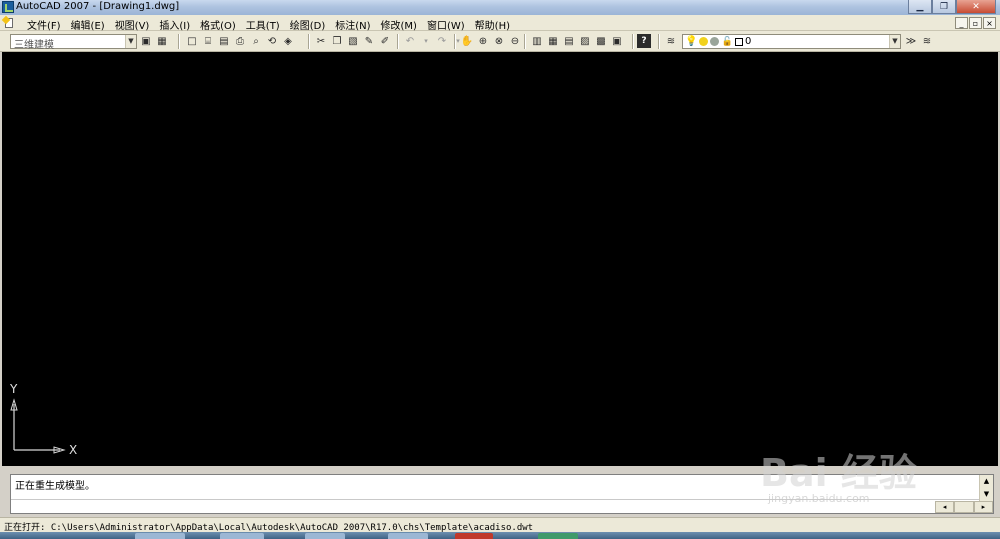  What do you see at coordinates (34, 45) in the screenshot?
I see `workspace-value: 三维建模` at bounding box center [34, 45].